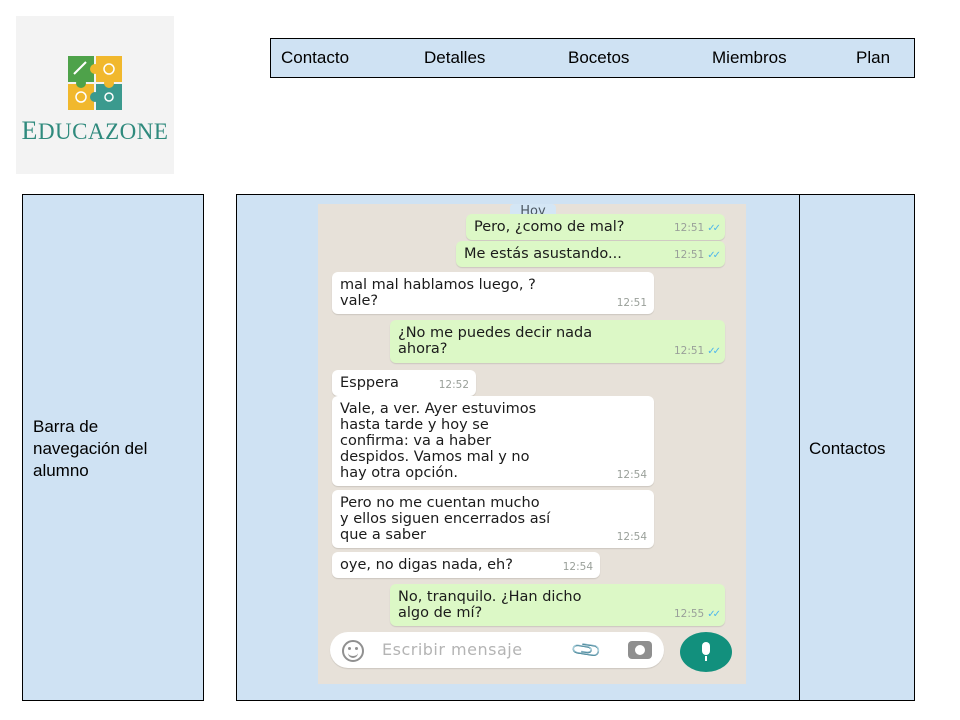 This screenshot has height=720, width=960. Describe the element at coordinates (90, 448) in the screenshot. I see `sidebar-label: Barra de navegación del alumno` at that location.